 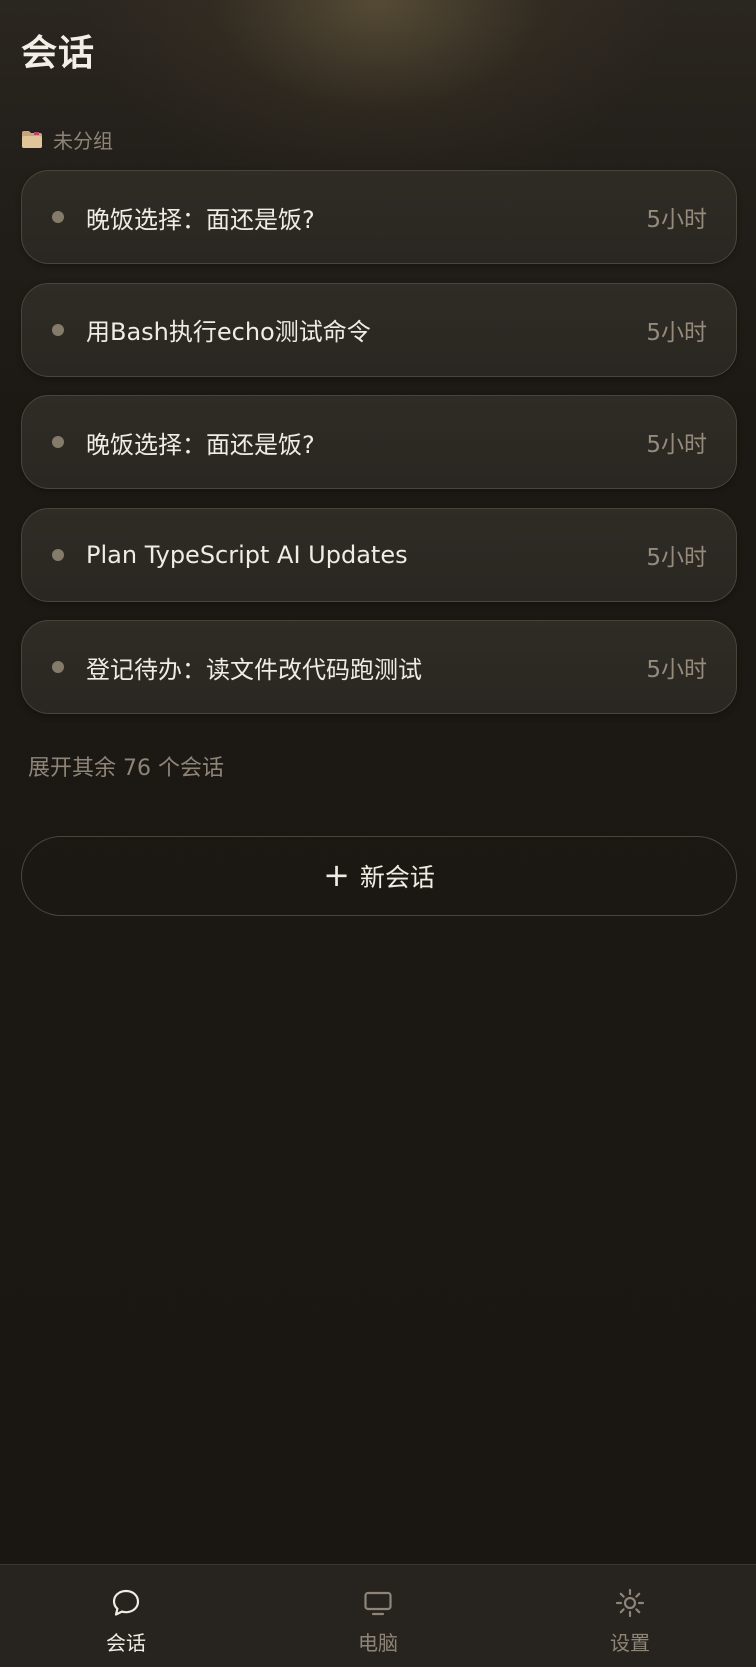 I want to click on conversation-item: 用Bash执行echo测试命令 5小时, so click(x=379, y=329).